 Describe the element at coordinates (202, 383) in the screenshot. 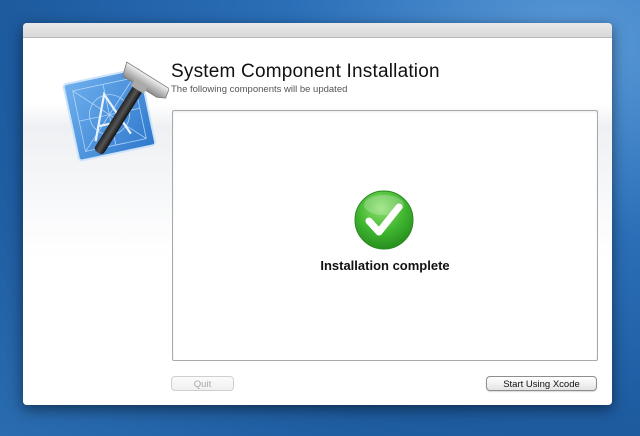

I see `quit-button: Quit` at that location.